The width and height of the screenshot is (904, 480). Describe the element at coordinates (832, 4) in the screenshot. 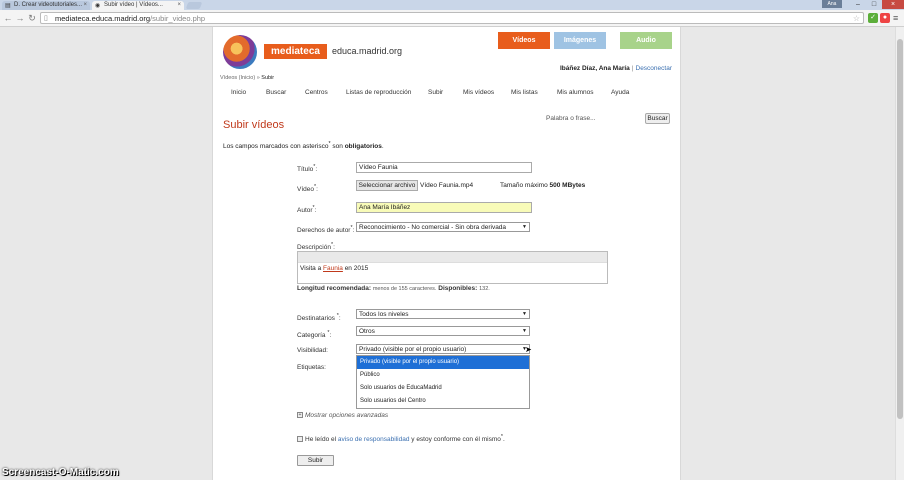

I see `profile-badge: Ana` at that location.